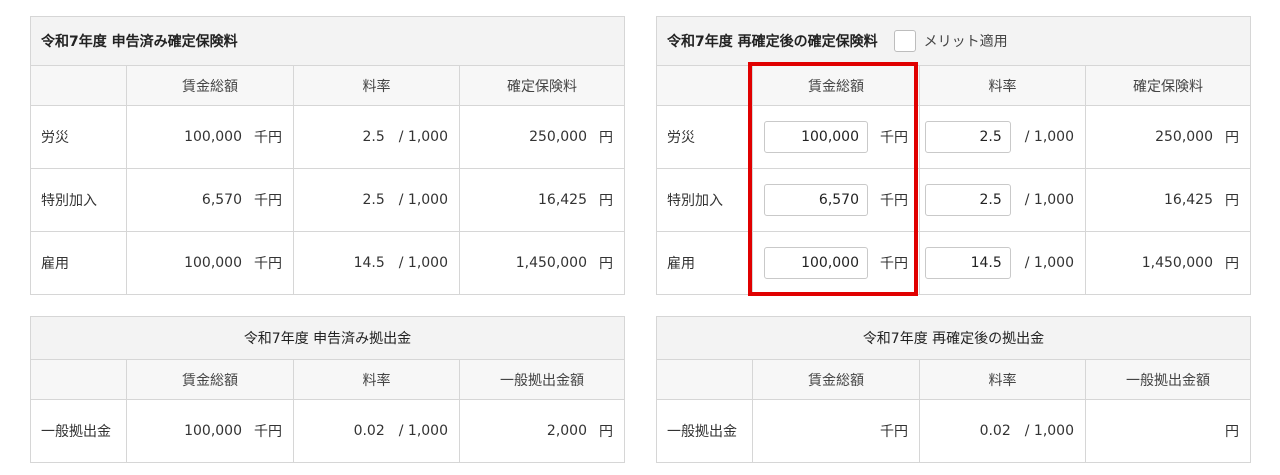 This screenshot has width=1280, height=475. I want to click on wage-input: 6,570, so click(816, 200).